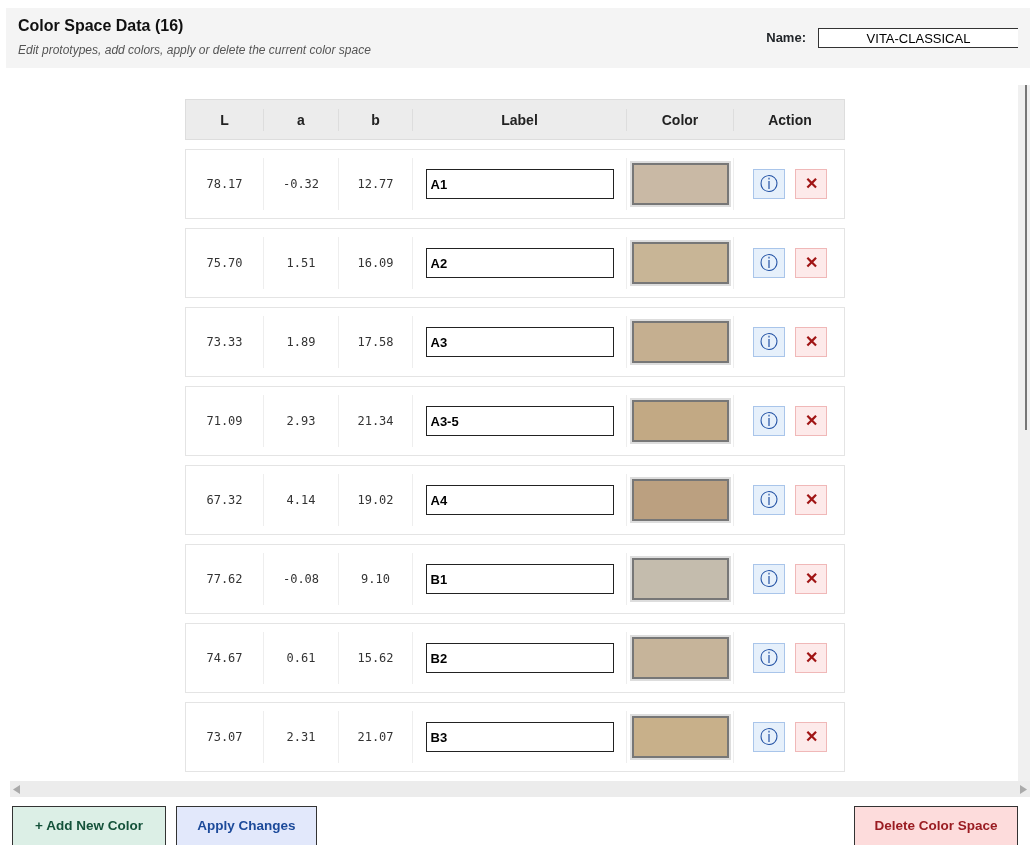 The height and width of the screenshot is (845, 1030). I want to click on delete-button: Delete Color Space, so click(936, 825).